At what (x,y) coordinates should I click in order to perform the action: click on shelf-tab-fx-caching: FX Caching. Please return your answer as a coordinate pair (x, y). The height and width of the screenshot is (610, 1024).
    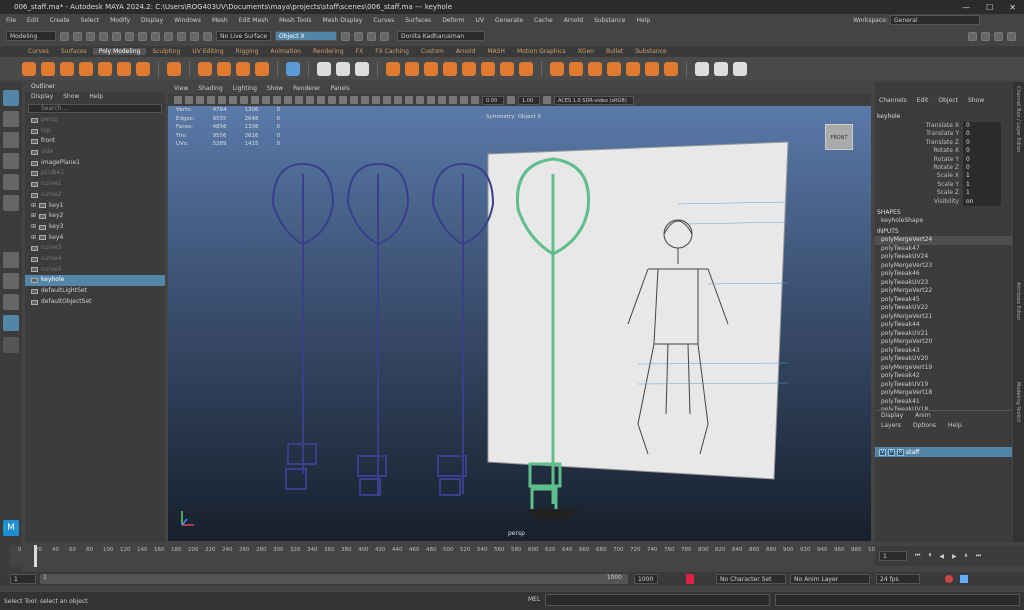
    Looking at the image, I should click on (392, 51).